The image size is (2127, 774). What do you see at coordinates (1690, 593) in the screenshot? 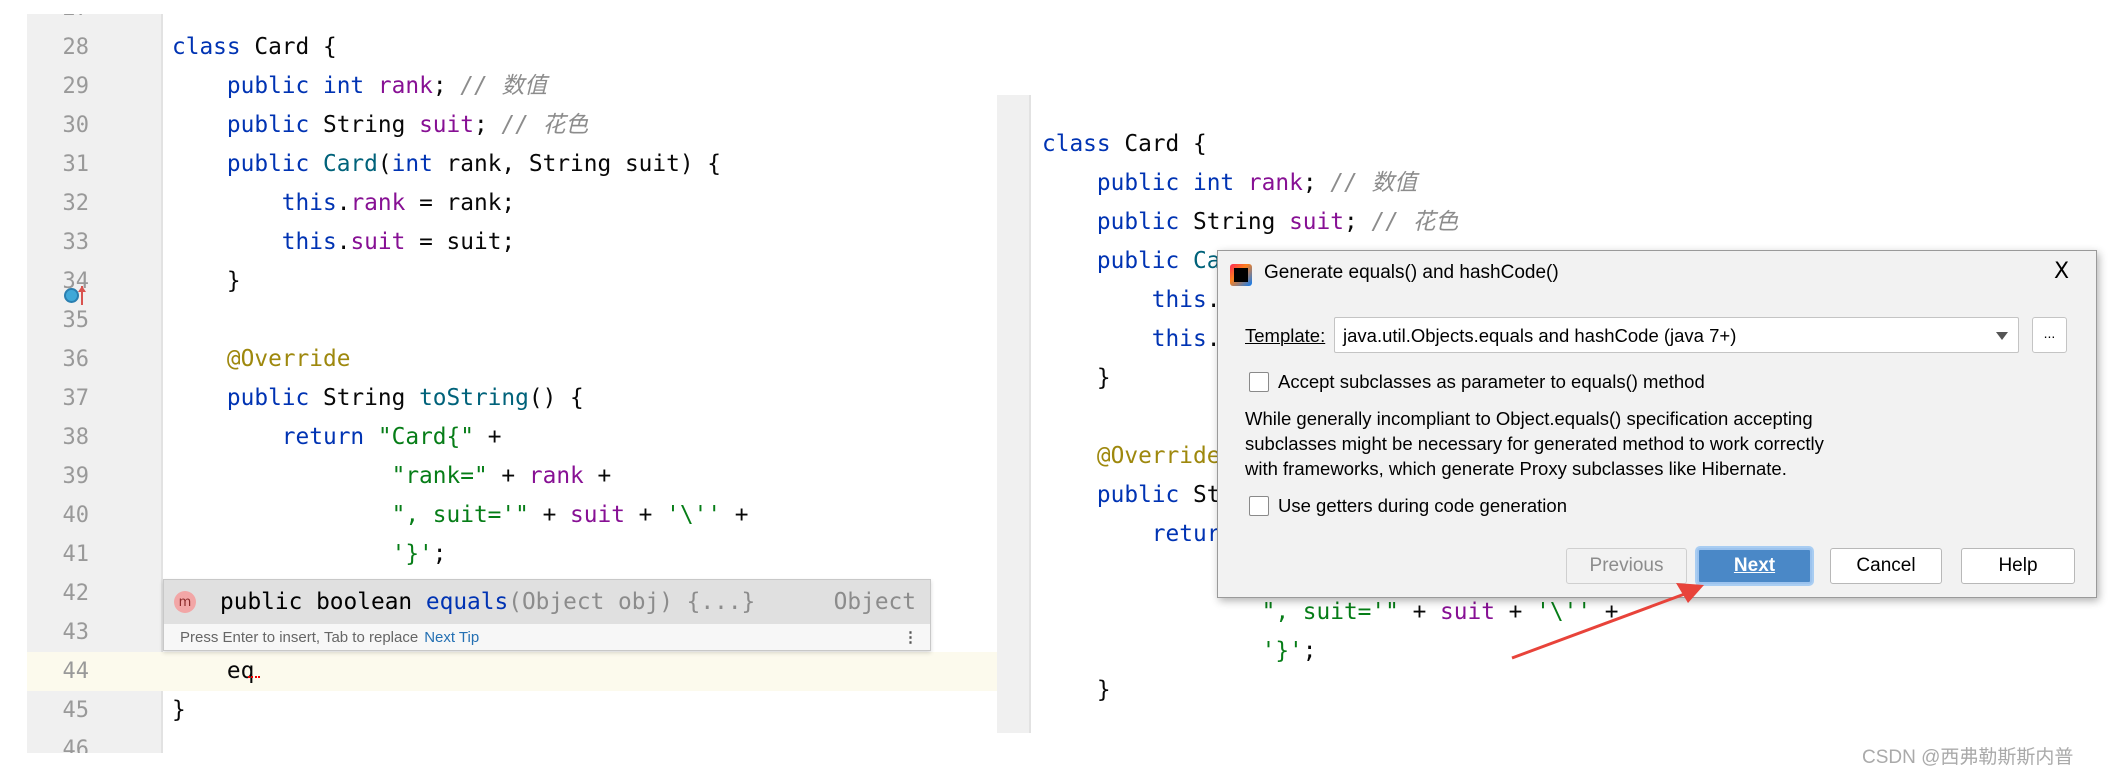
I see `arrow-head` at bounding box center [1690, 593].